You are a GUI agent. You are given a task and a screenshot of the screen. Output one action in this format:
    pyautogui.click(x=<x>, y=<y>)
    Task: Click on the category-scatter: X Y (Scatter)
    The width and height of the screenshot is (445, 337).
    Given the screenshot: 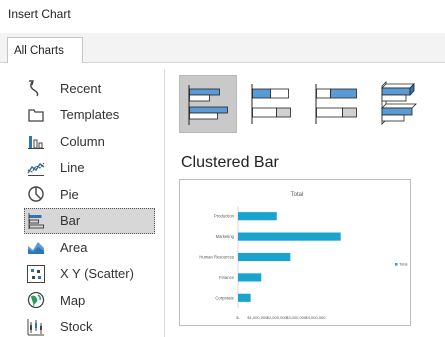 What is the action you would take?
    pyautogui.click(x=89, y=274)
    